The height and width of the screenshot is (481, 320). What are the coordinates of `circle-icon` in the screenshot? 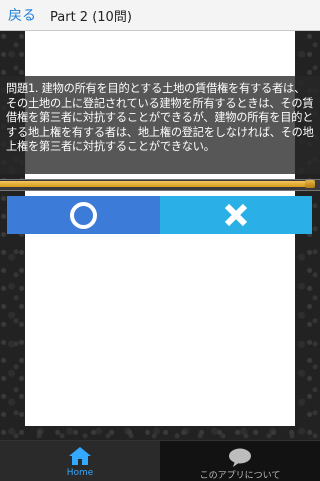 It's located at (83, 215).